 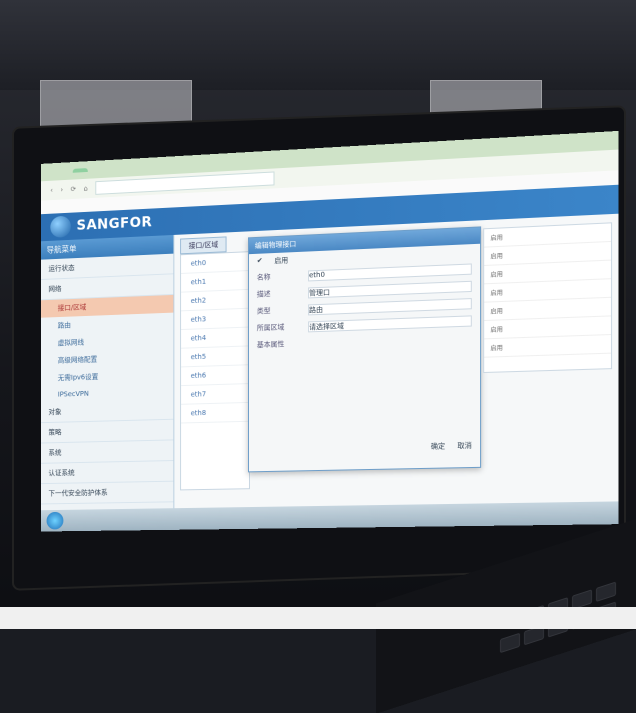 What do you see at coordinates (263, 294) in the screenshot?
I see `field-label: 描述` at bounding box center [263, 294].